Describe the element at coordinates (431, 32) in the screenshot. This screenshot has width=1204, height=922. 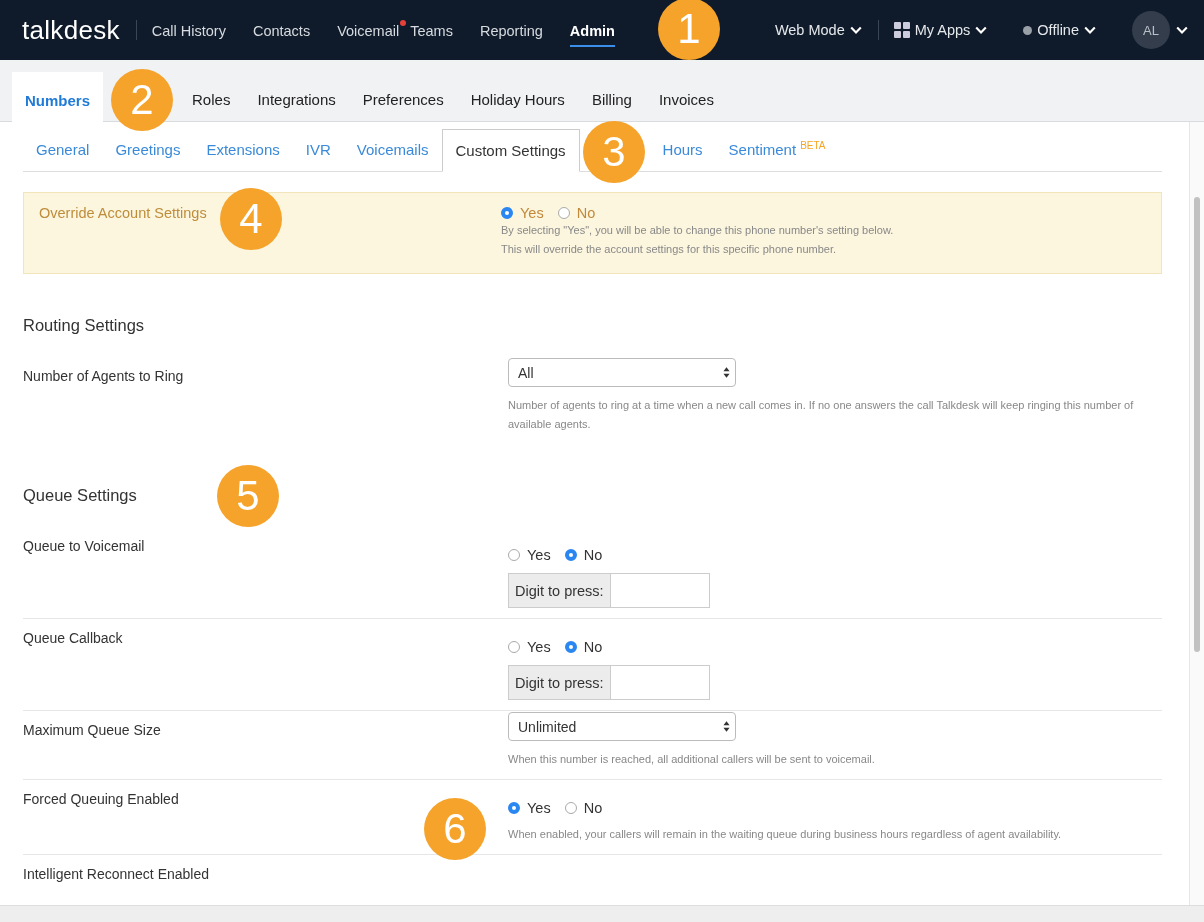
I see `nav-link: Teams` at that location.